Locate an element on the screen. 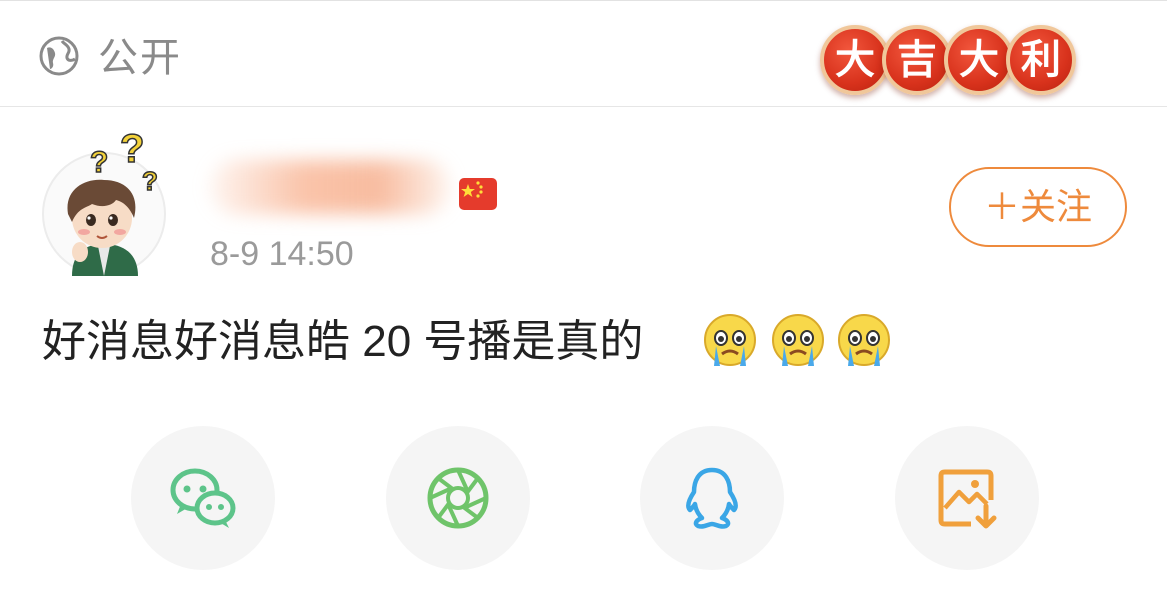 This screenshot has width=1167, height=598. festive-badge-group: 大 吉 大 利 is located at coordinates (955, 65).